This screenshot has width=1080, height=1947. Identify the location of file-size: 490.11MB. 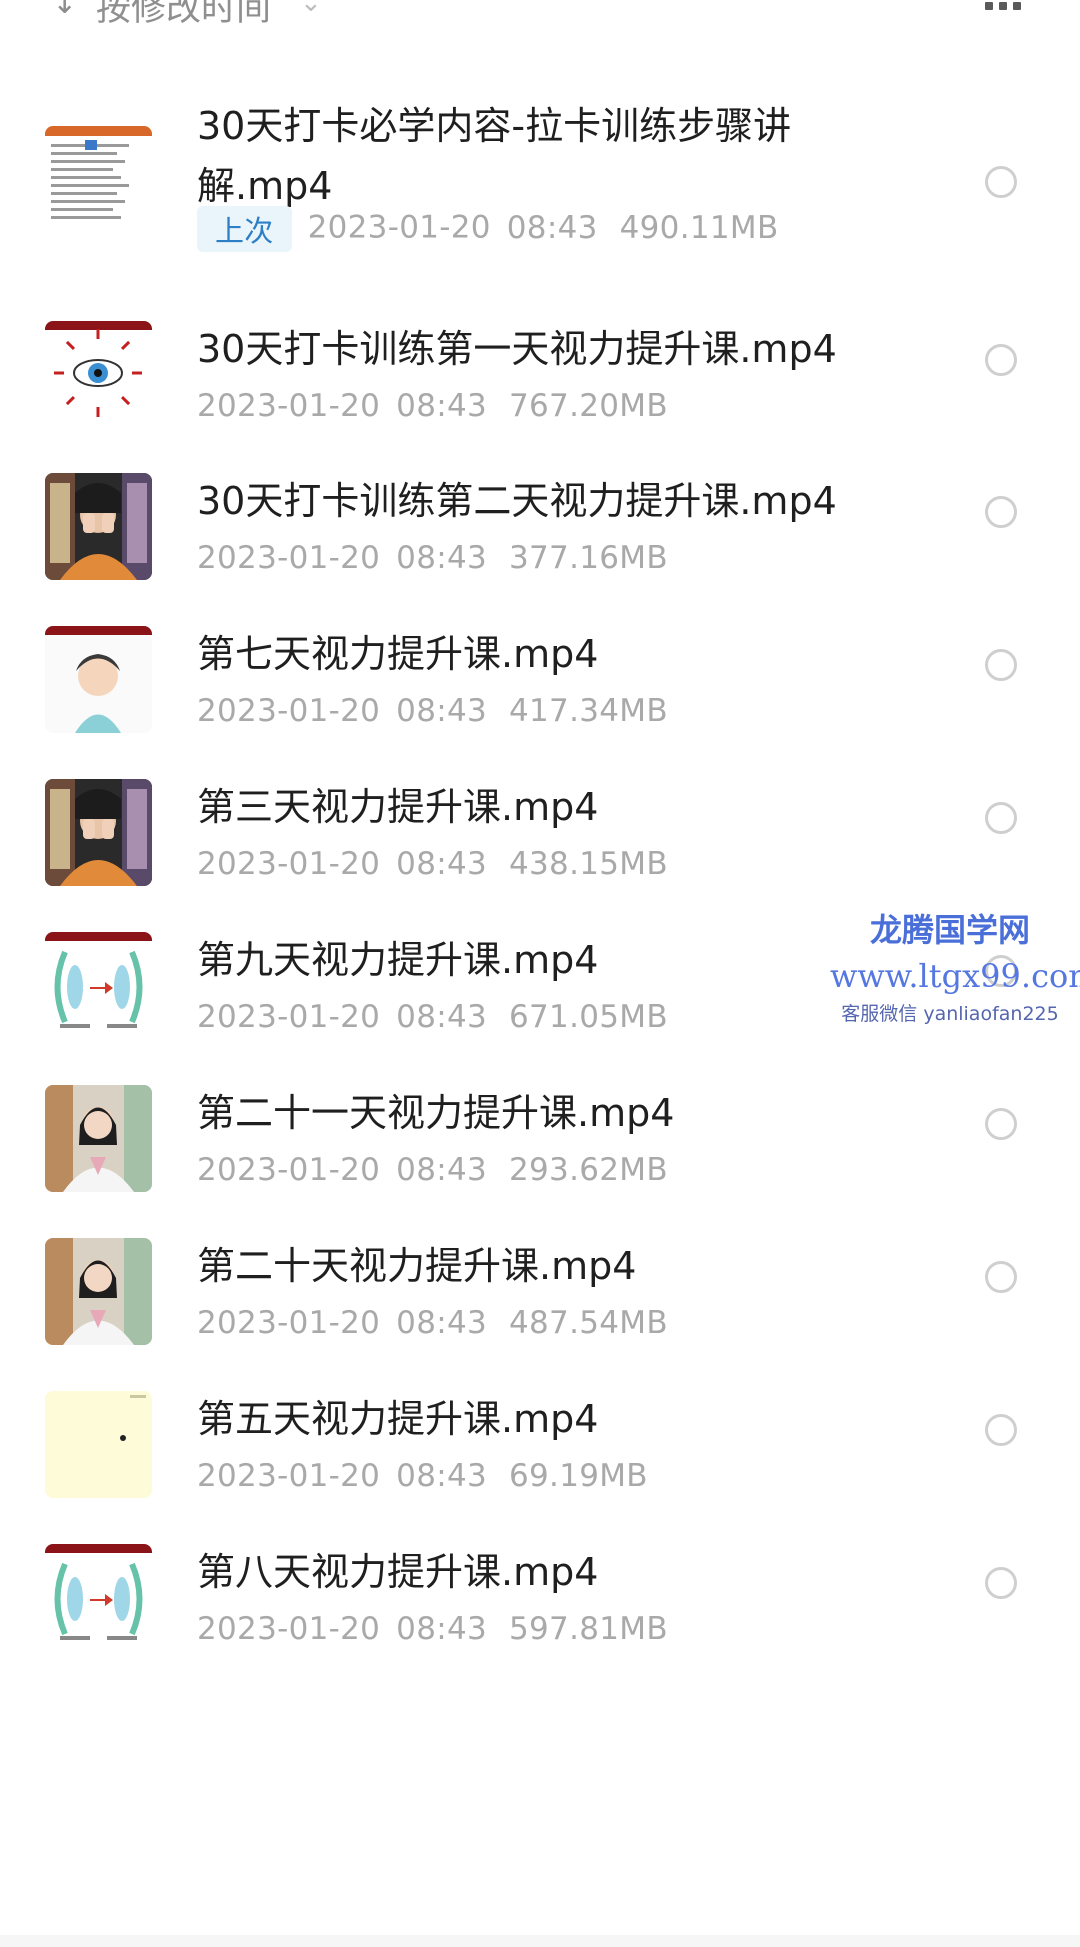
(699, 227).